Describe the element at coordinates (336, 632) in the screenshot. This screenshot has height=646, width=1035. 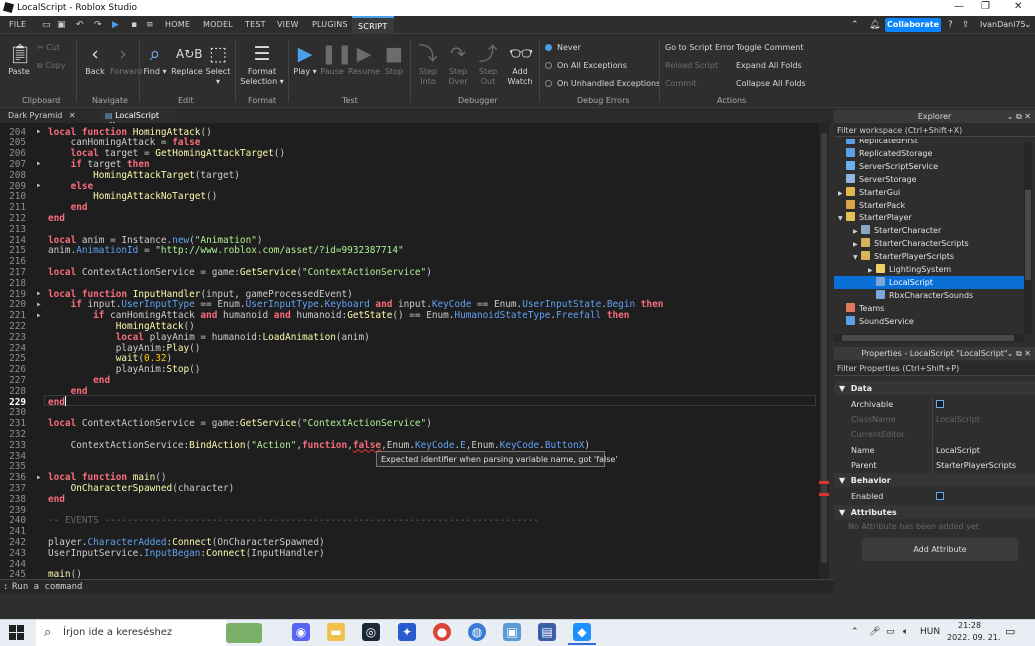
I see `file-explorer-icon: ▬` at that location.